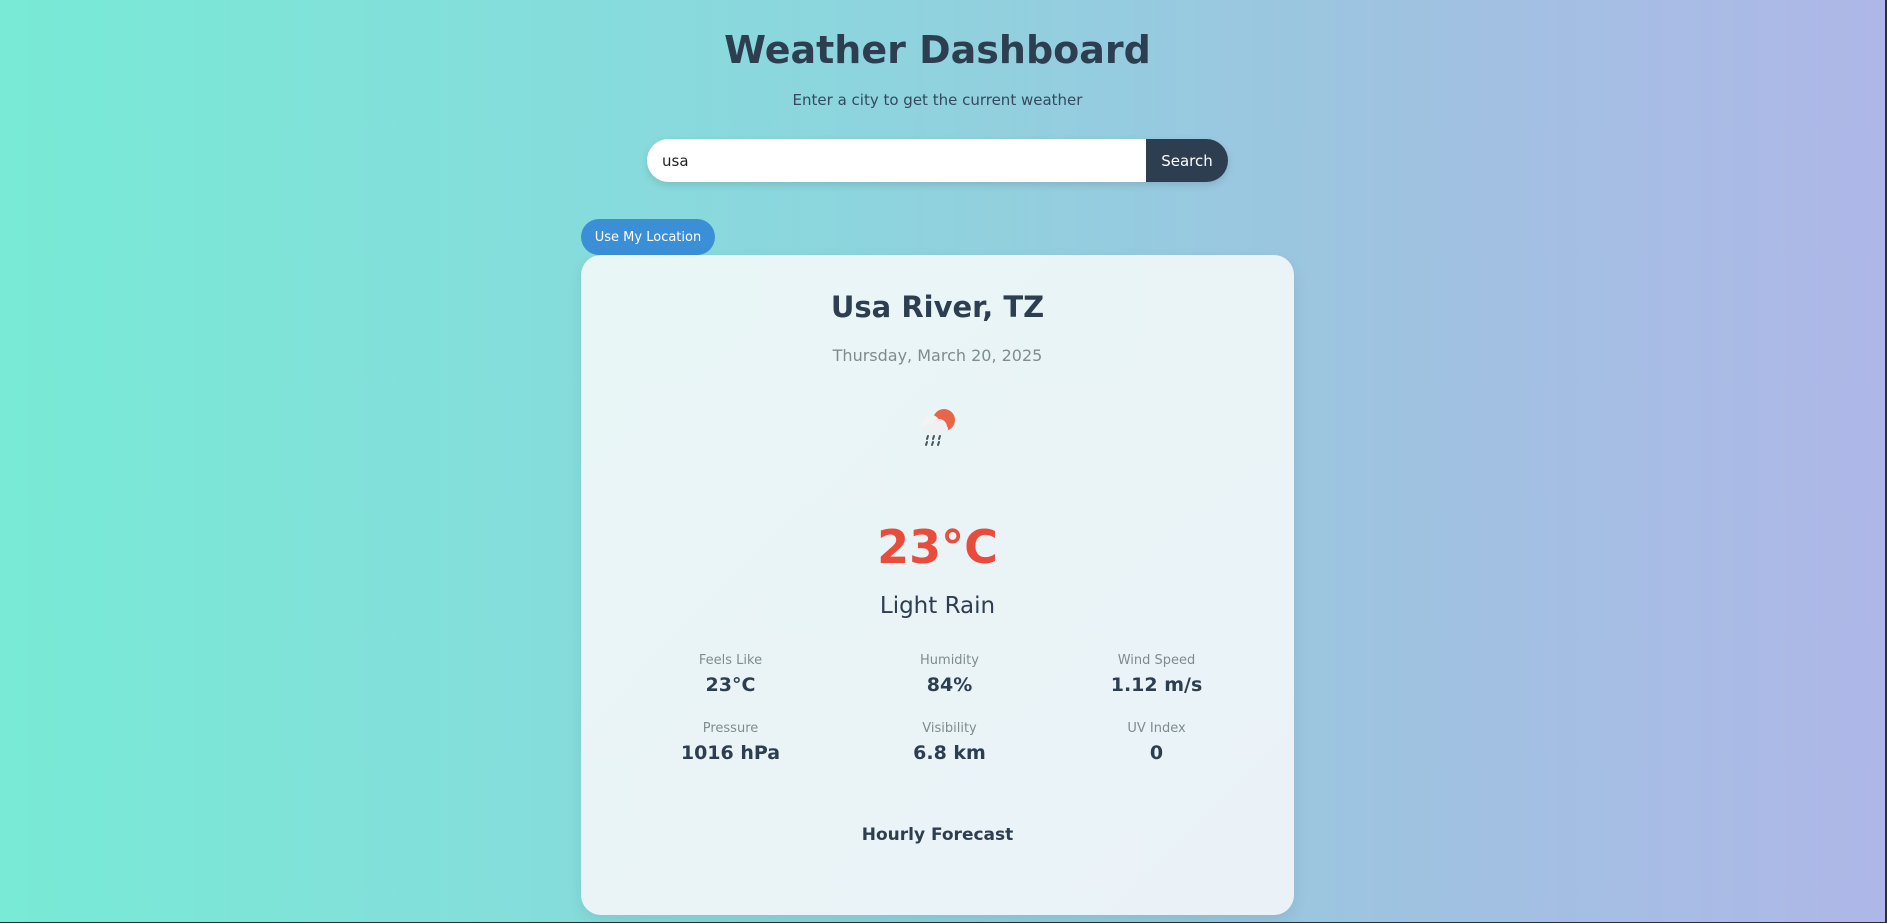  I want to click on current-date: Thursday, March 20, 2025, so click(937, 355).